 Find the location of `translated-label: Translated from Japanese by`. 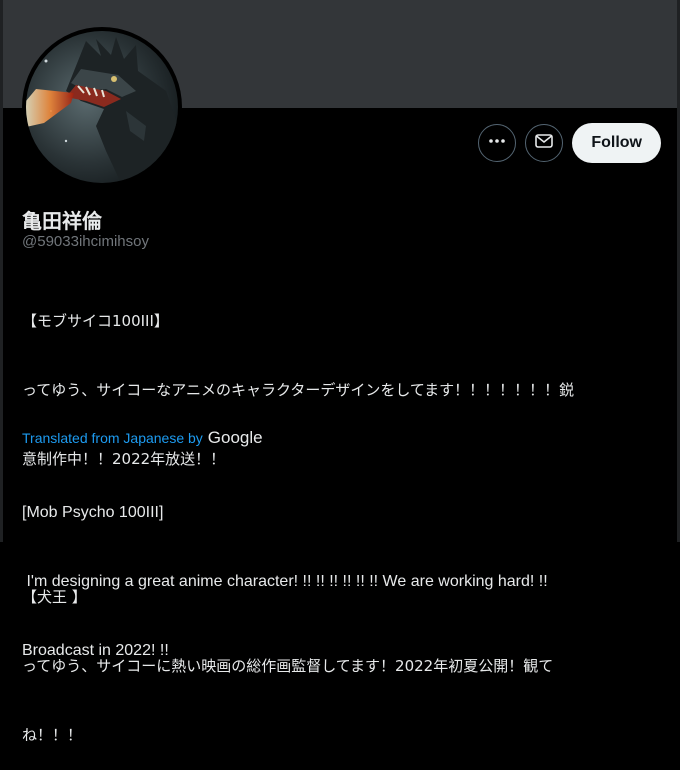

translated-label: Translated from Japanese by is located at coordinates (112, 438).